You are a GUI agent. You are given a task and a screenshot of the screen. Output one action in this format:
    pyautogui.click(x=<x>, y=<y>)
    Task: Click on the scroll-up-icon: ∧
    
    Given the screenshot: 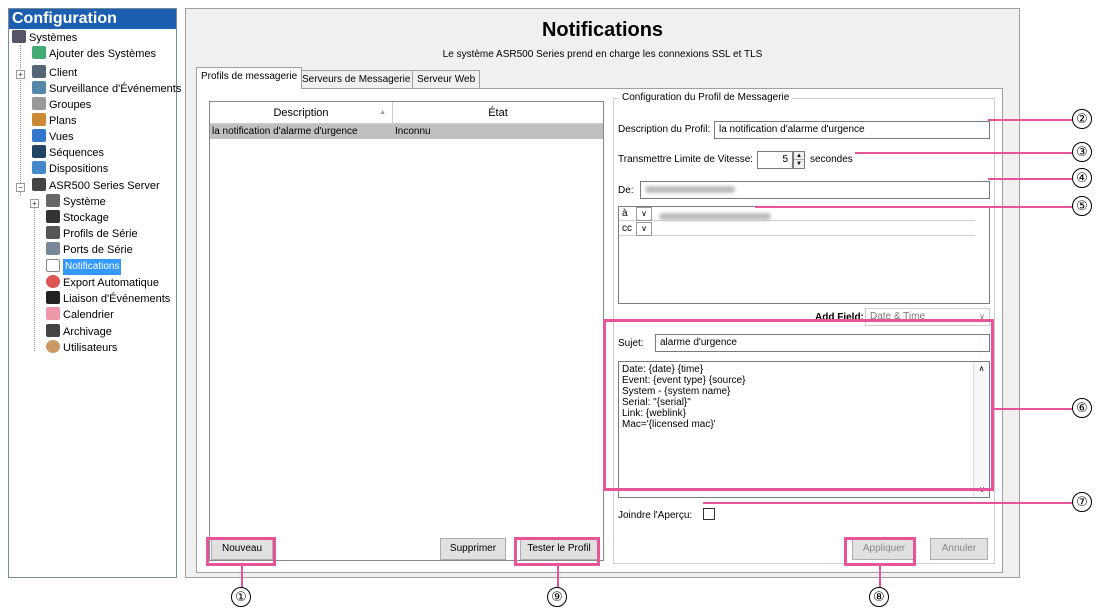 What is the action you would take?
    pyautogui.click(x=981, y=369)
    